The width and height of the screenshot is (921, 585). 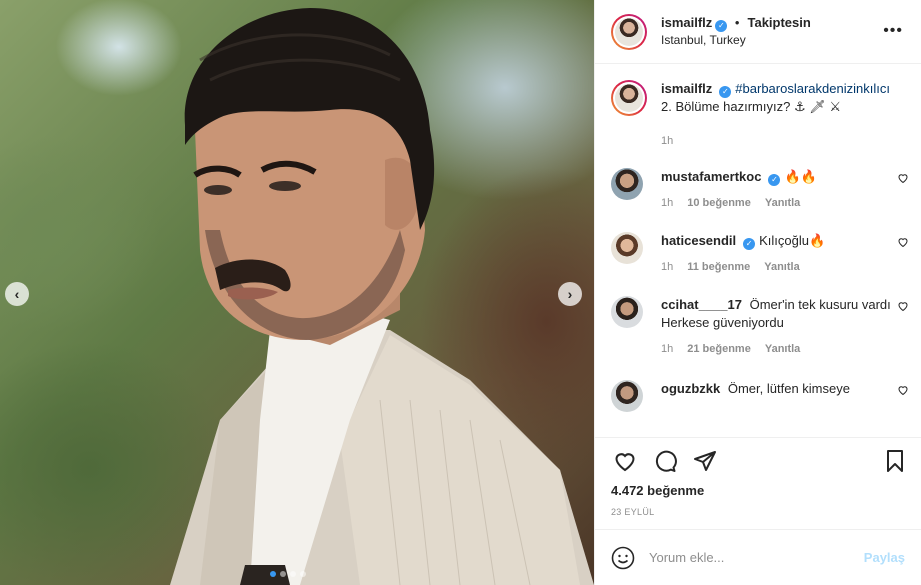 What do you see at coordinates (17, 294) in the screenshot?
I see `carousel-prev-button: ‹` at bounding box center [17, 294].